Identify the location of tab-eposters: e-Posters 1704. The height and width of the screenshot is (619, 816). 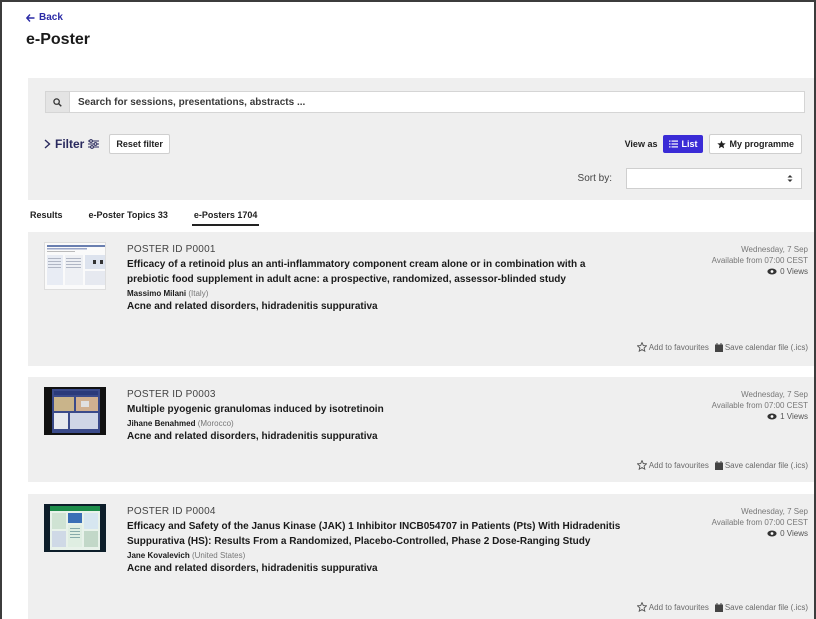
(225, 217).